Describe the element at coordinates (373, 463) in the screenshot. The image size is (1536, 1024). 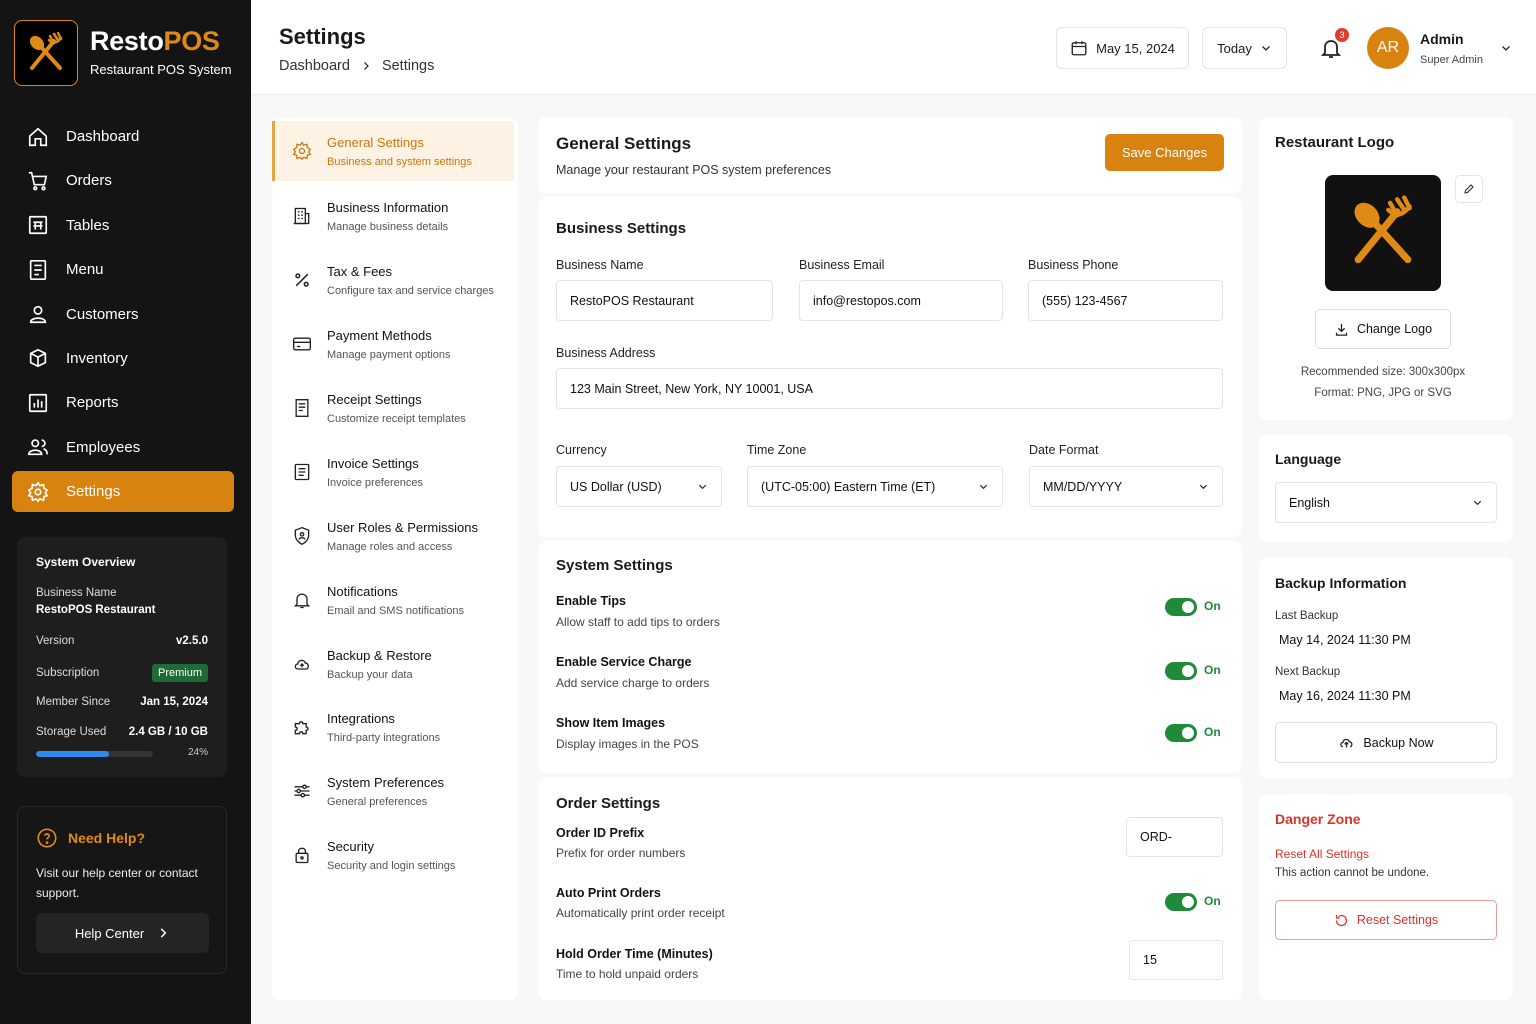
I see `menu-item-title: Invoice Settings` at that location.